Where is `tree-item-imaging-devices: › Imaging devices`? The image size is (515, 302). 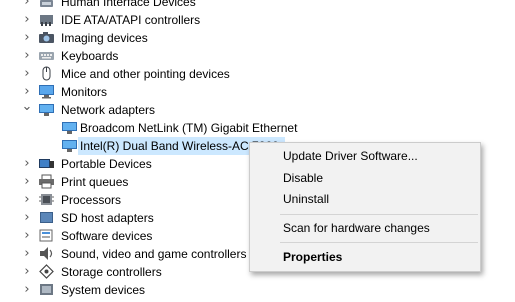 tree-item-imaging-devices: › Imaging devices is located at coordinates (257, 38).